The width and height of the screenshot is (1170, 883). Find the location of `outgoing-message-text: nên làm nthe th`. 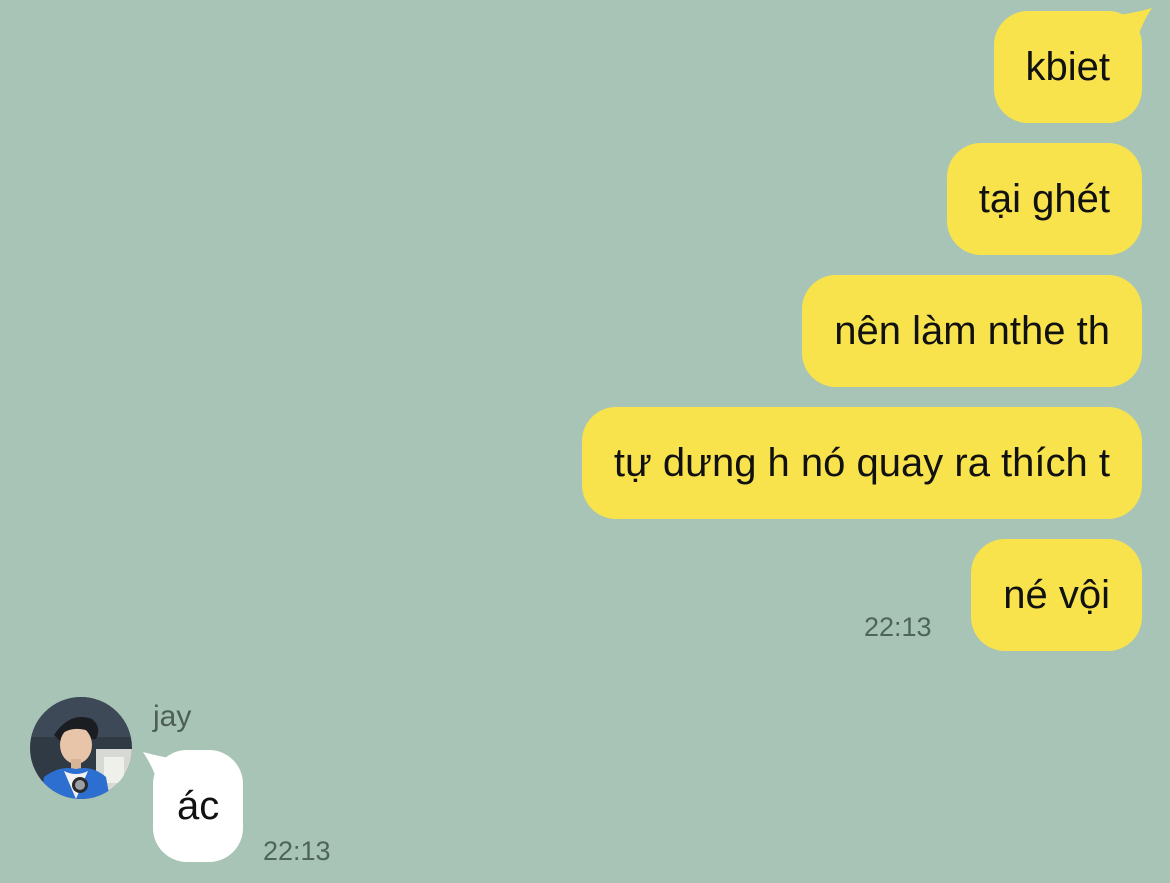

outgoing-message-text: nên làm nthe th is located at coordinates (972, 331).